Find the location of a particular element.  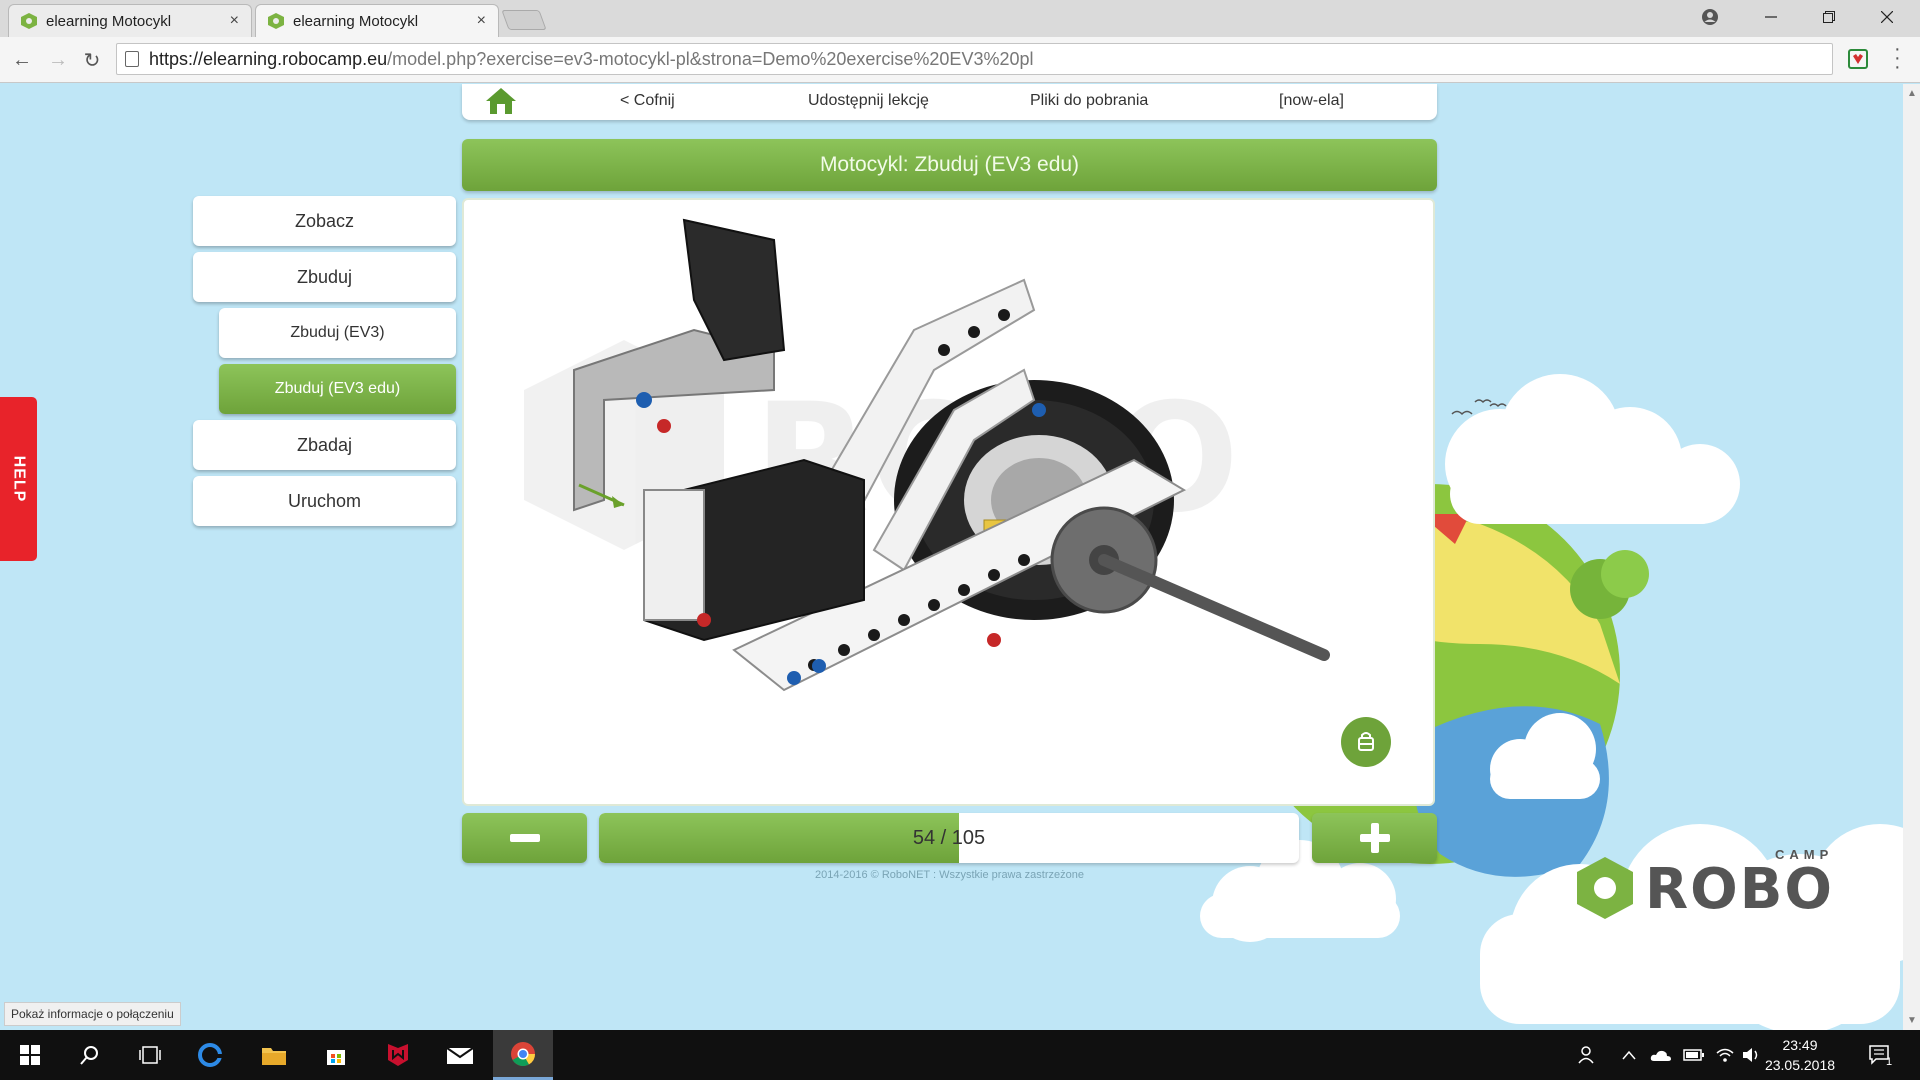

mcafee-icon is located at coordinates (398, 1055).